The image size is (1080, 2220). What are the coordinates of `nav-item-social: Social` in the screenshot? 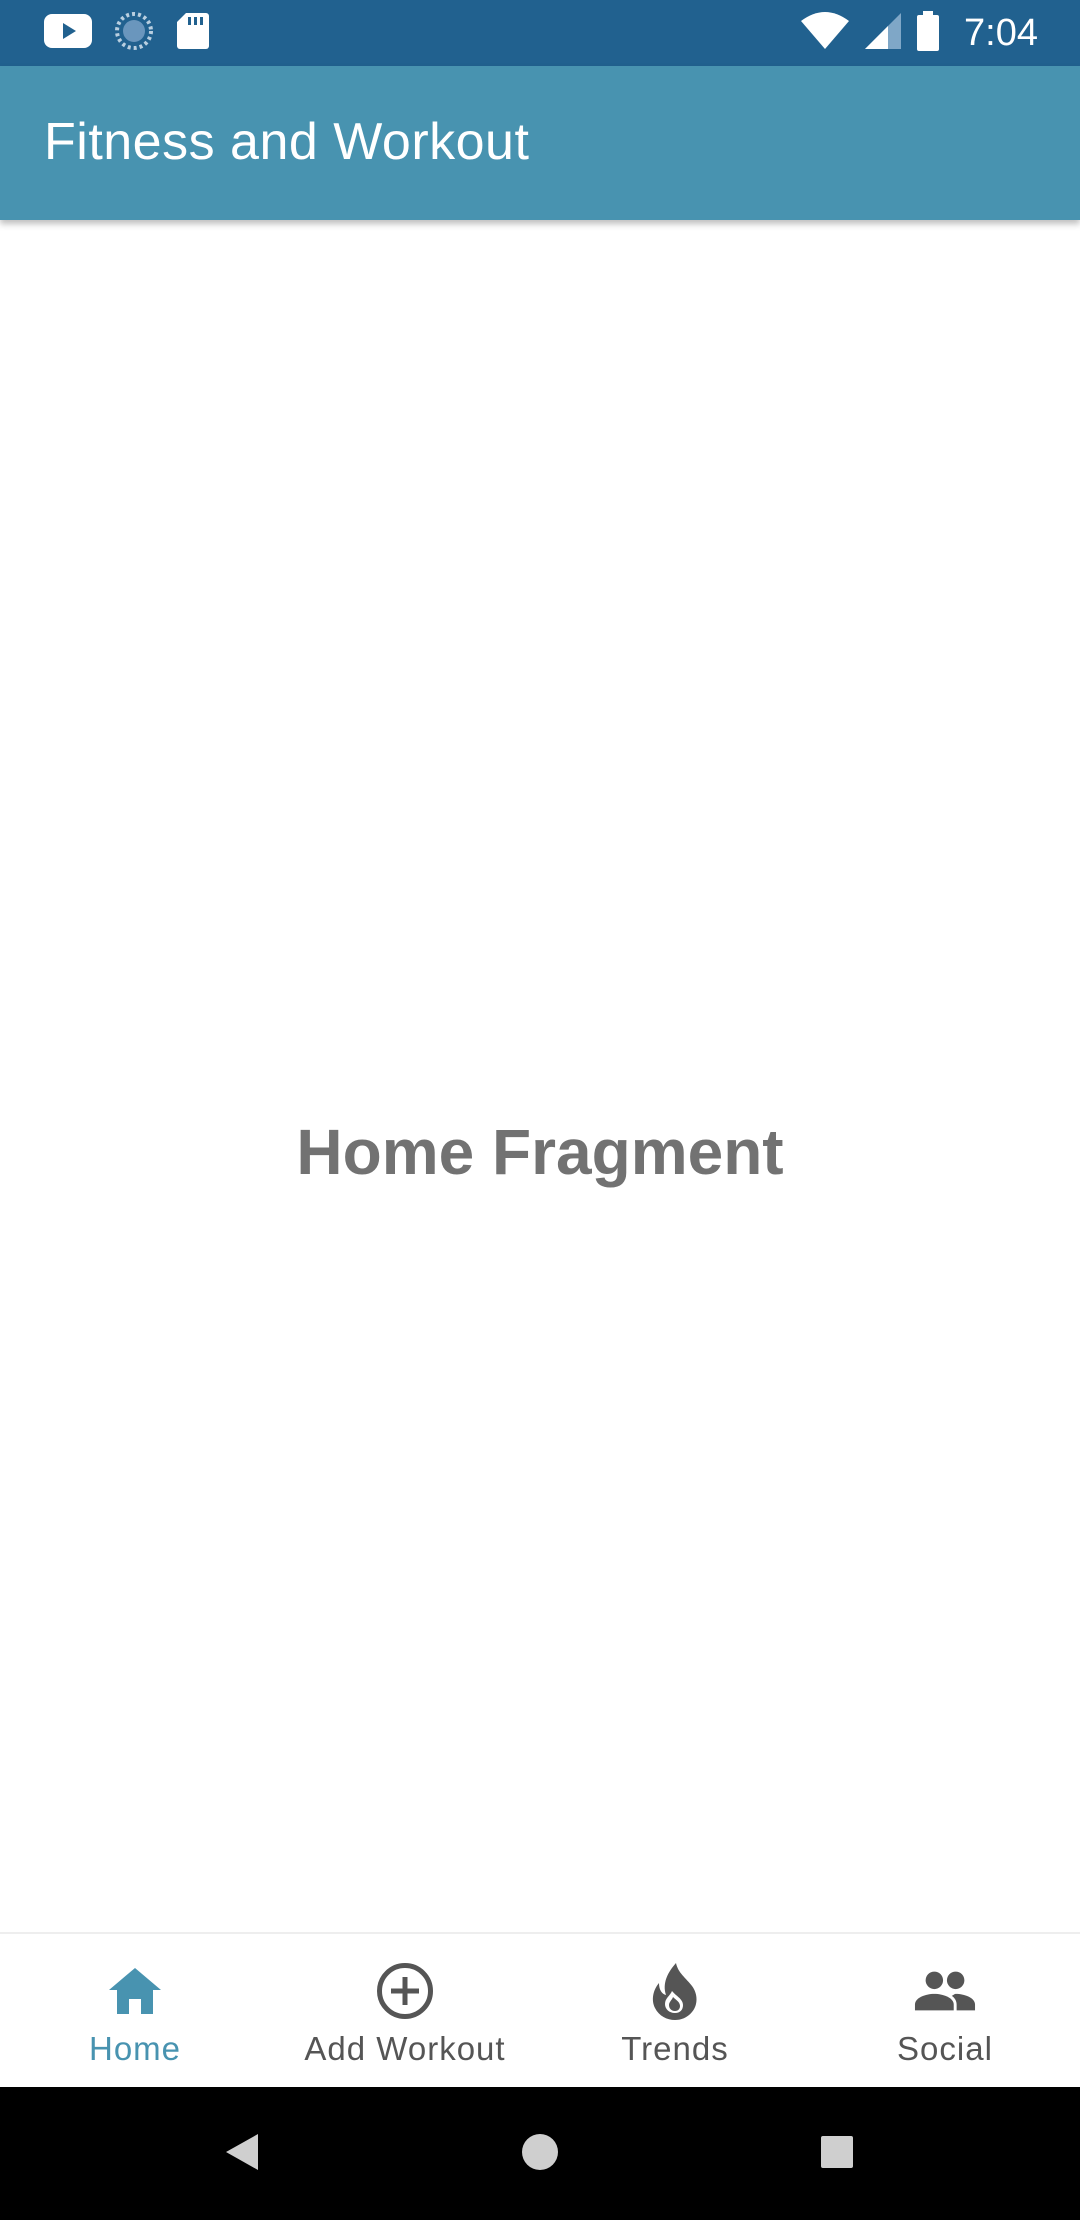 It's located at (945, 2011).